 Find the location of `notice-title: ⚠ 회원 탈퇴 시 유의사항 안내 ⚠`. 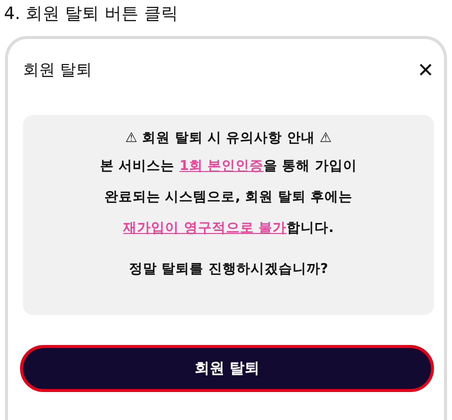

notice-title: ⚠ 회원 탈퇴 시 유의사항 안내 ⚠ is located at coordinates (228, 138).